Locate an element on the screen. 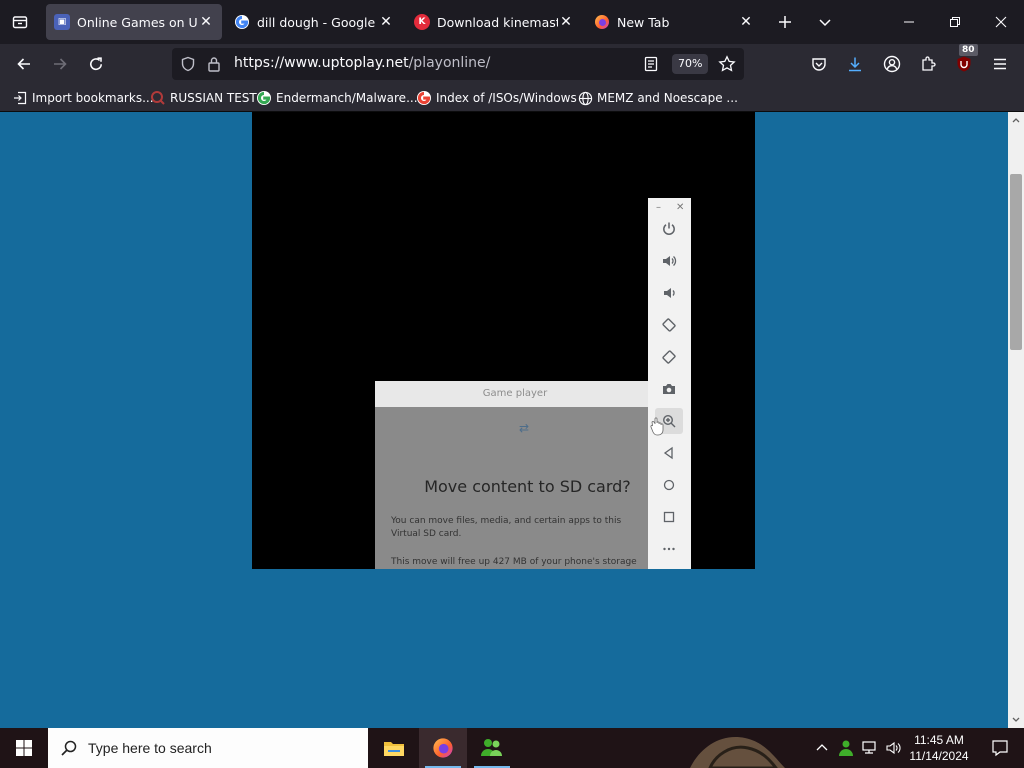  pocket-icon is located at coordinates (819, 64).